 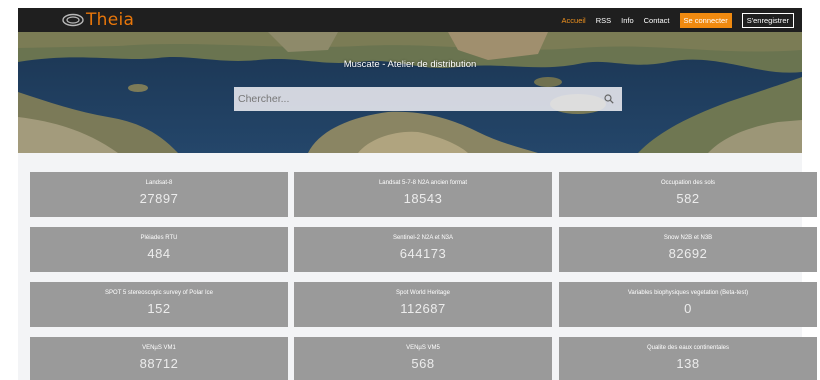 I want to click on collection-tile-landsat-578: Landsat 5-7-8 N2A ancien format 18543, so click(x=423, y=194).